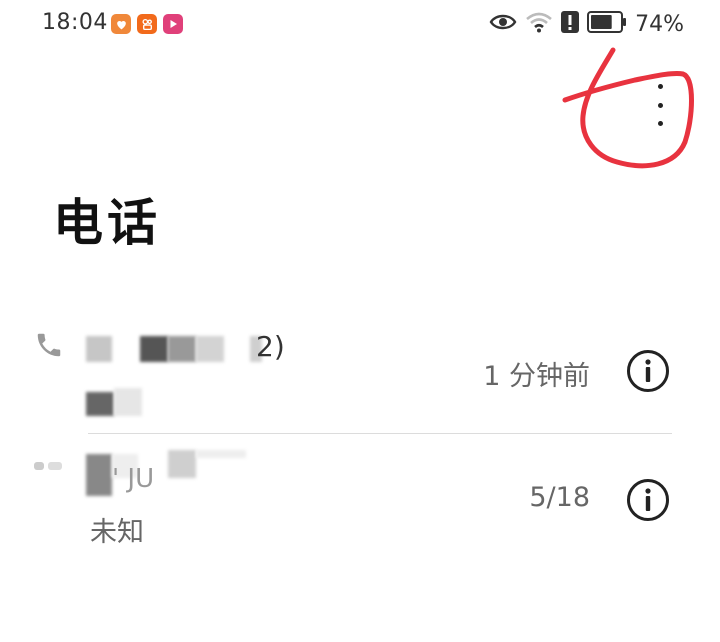 The height and width of the screenshot is (642, 720). What do you see at coordinates (380, 433) in the screenshot?
I see `row-divider` at bounding box center [380, 433].